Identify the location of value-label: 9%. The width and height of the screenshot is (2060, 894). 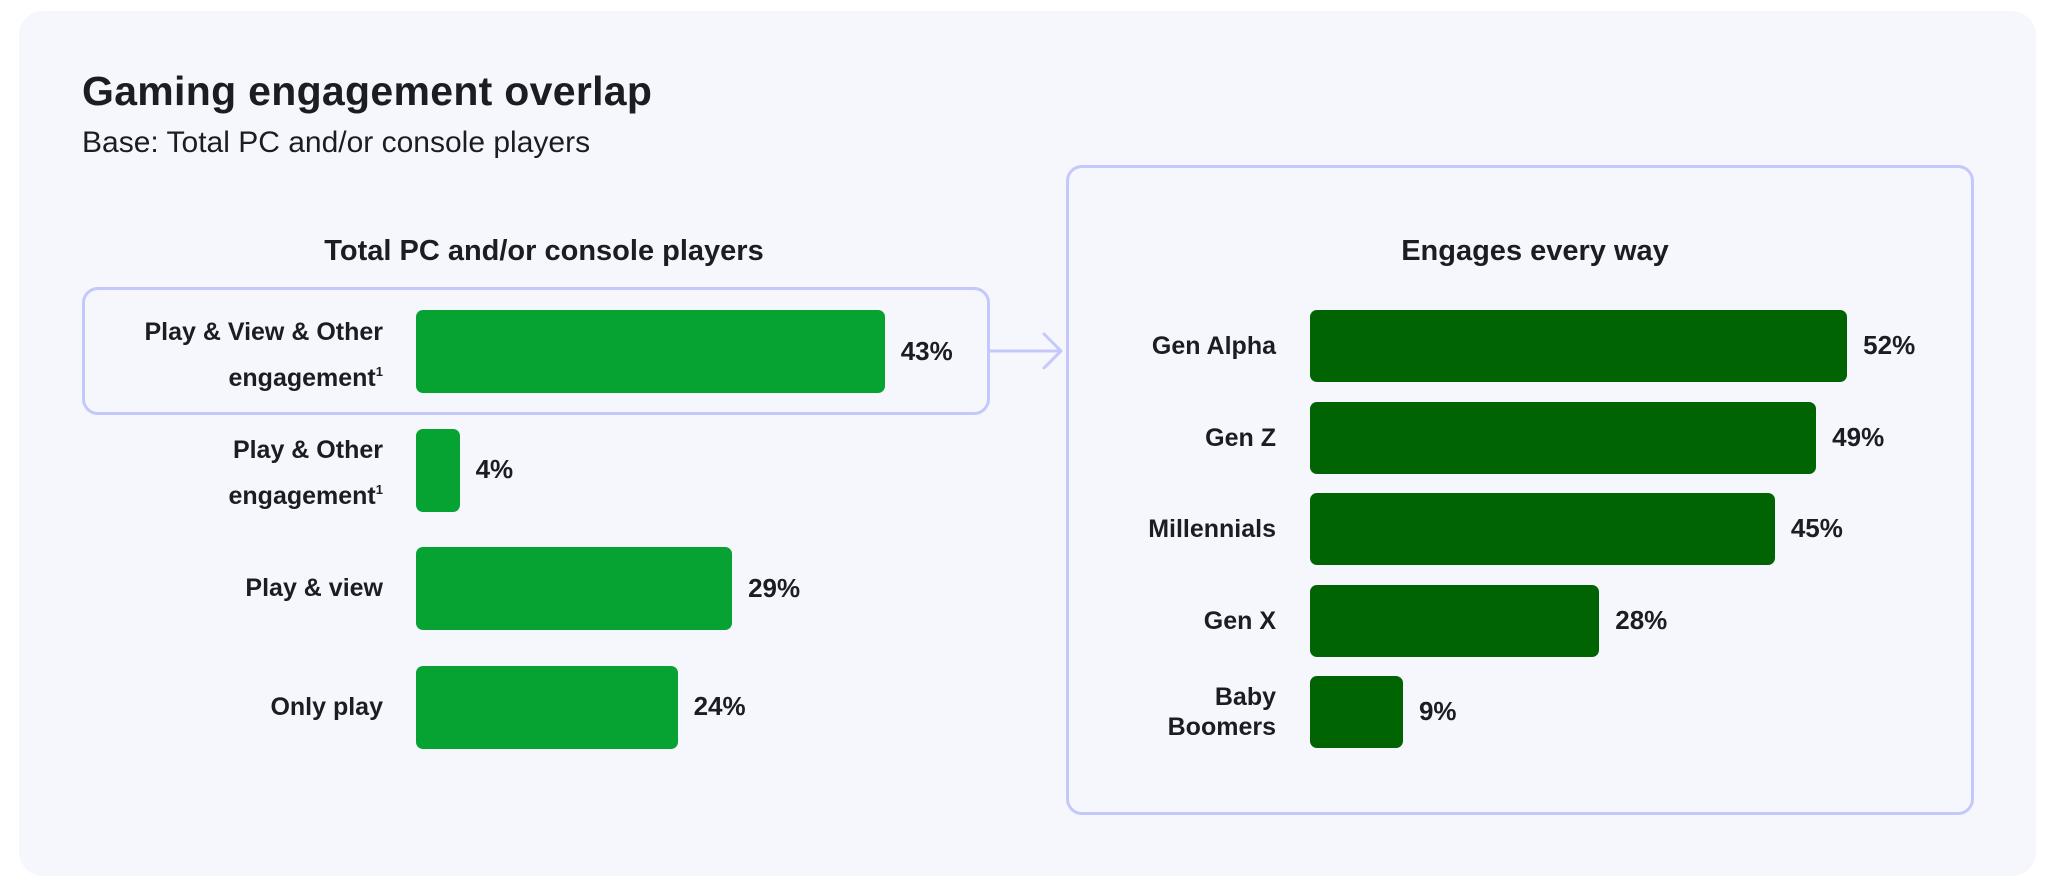
(1437, 711).